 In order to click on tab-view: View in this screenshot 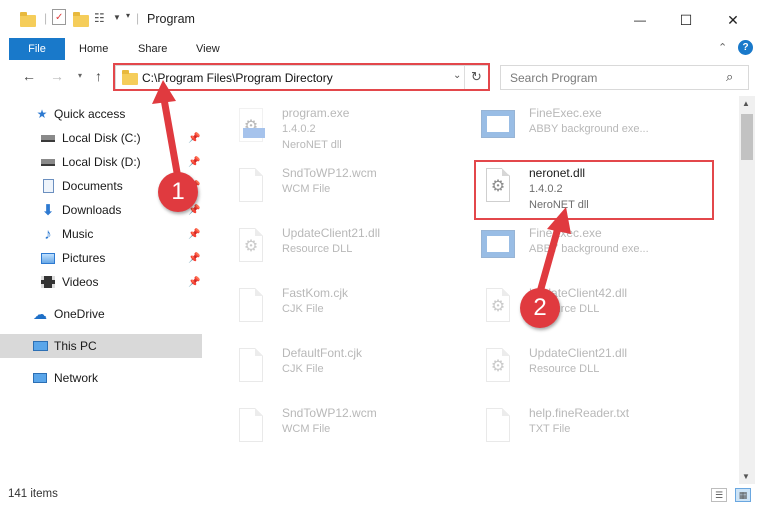, I will do `click(208, 49)`.